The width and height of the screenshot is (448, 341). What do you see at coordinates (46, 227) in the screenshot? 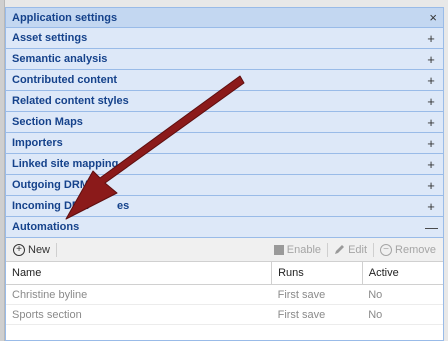
I see `accordion-label: Automations` at bounding box center [46, 227].